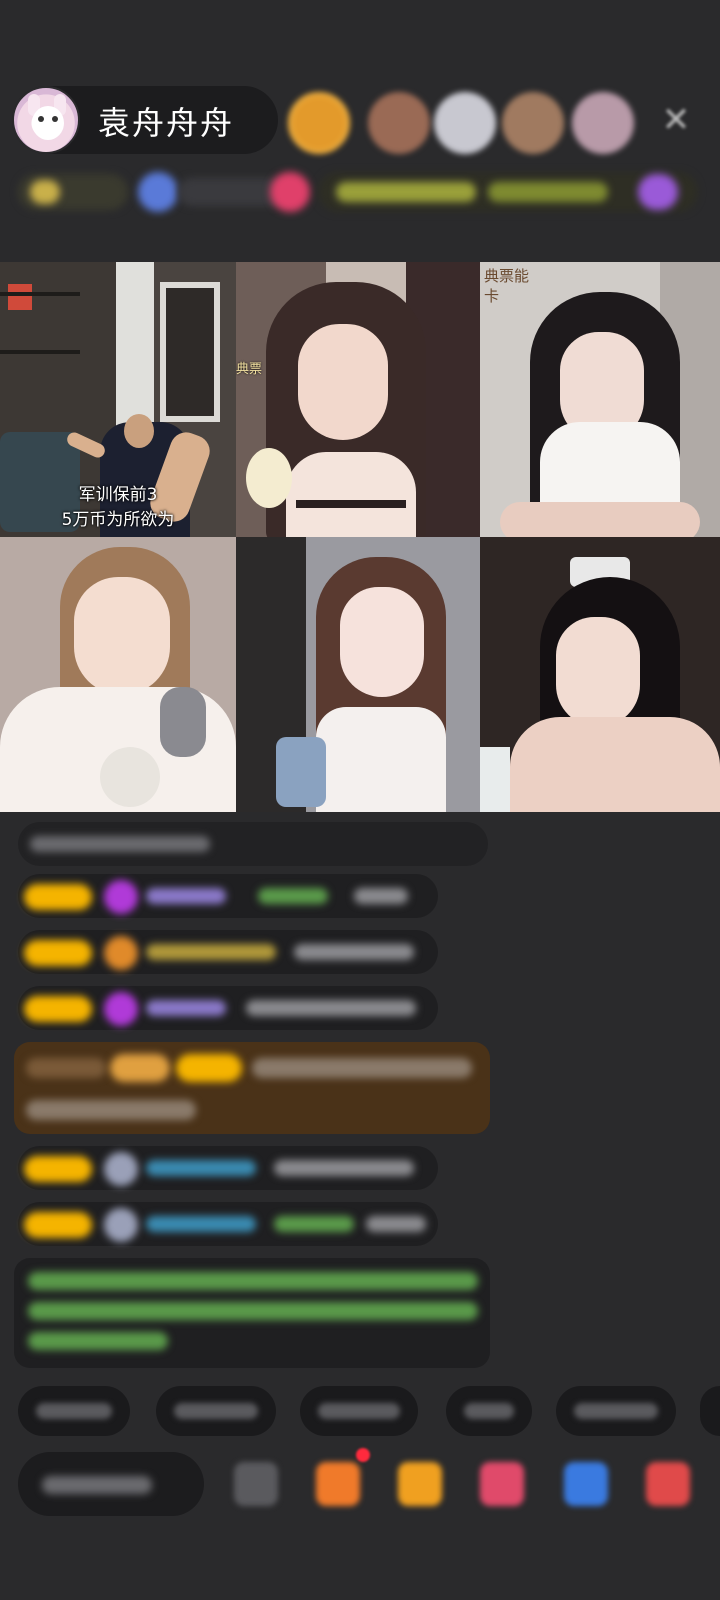 Image resolution: width=720 pixels, height=1600 pixels. What do you see at coordinates (118, 399) in the screenshot?
I see `video-tile-1: 军训保前3 5万币为所欲为` at bounding box center [118, 399].